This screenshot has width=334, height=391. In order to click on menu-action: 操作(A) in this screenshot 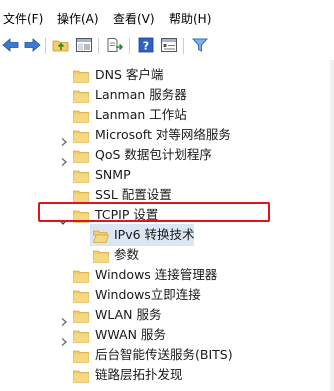, I will do `click(78, 19)`.